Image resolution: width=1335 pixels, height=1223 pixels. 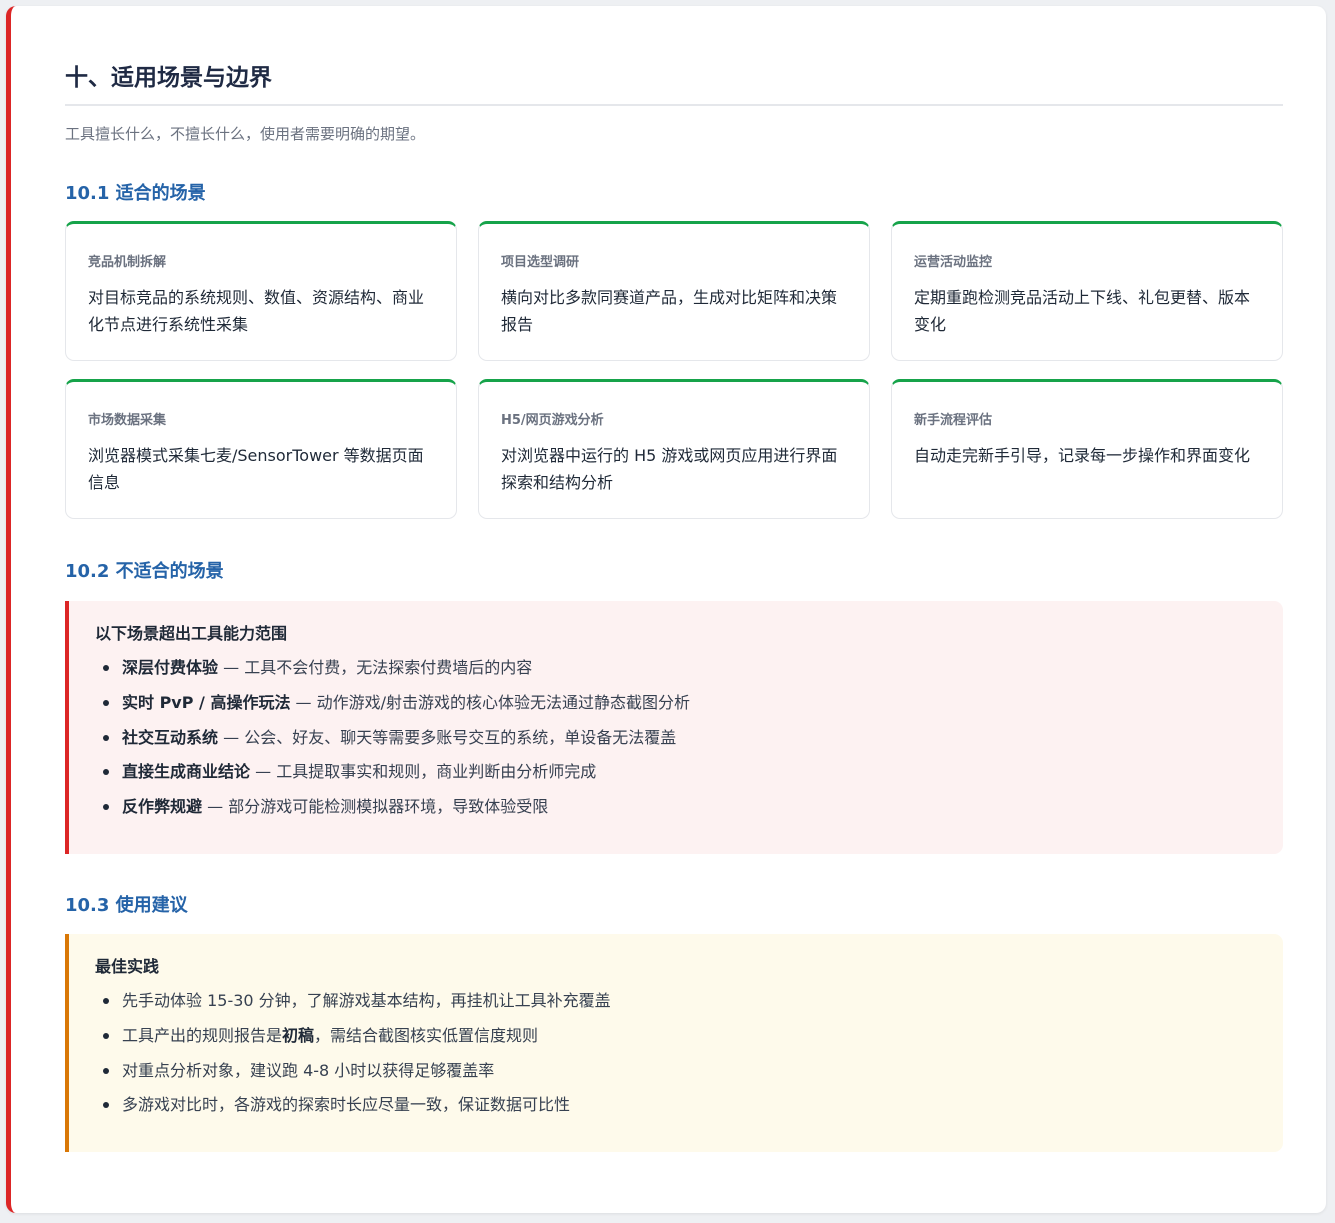 I want to click on scenario-card-label: 市场数据采集, so click(x=127, y=420).